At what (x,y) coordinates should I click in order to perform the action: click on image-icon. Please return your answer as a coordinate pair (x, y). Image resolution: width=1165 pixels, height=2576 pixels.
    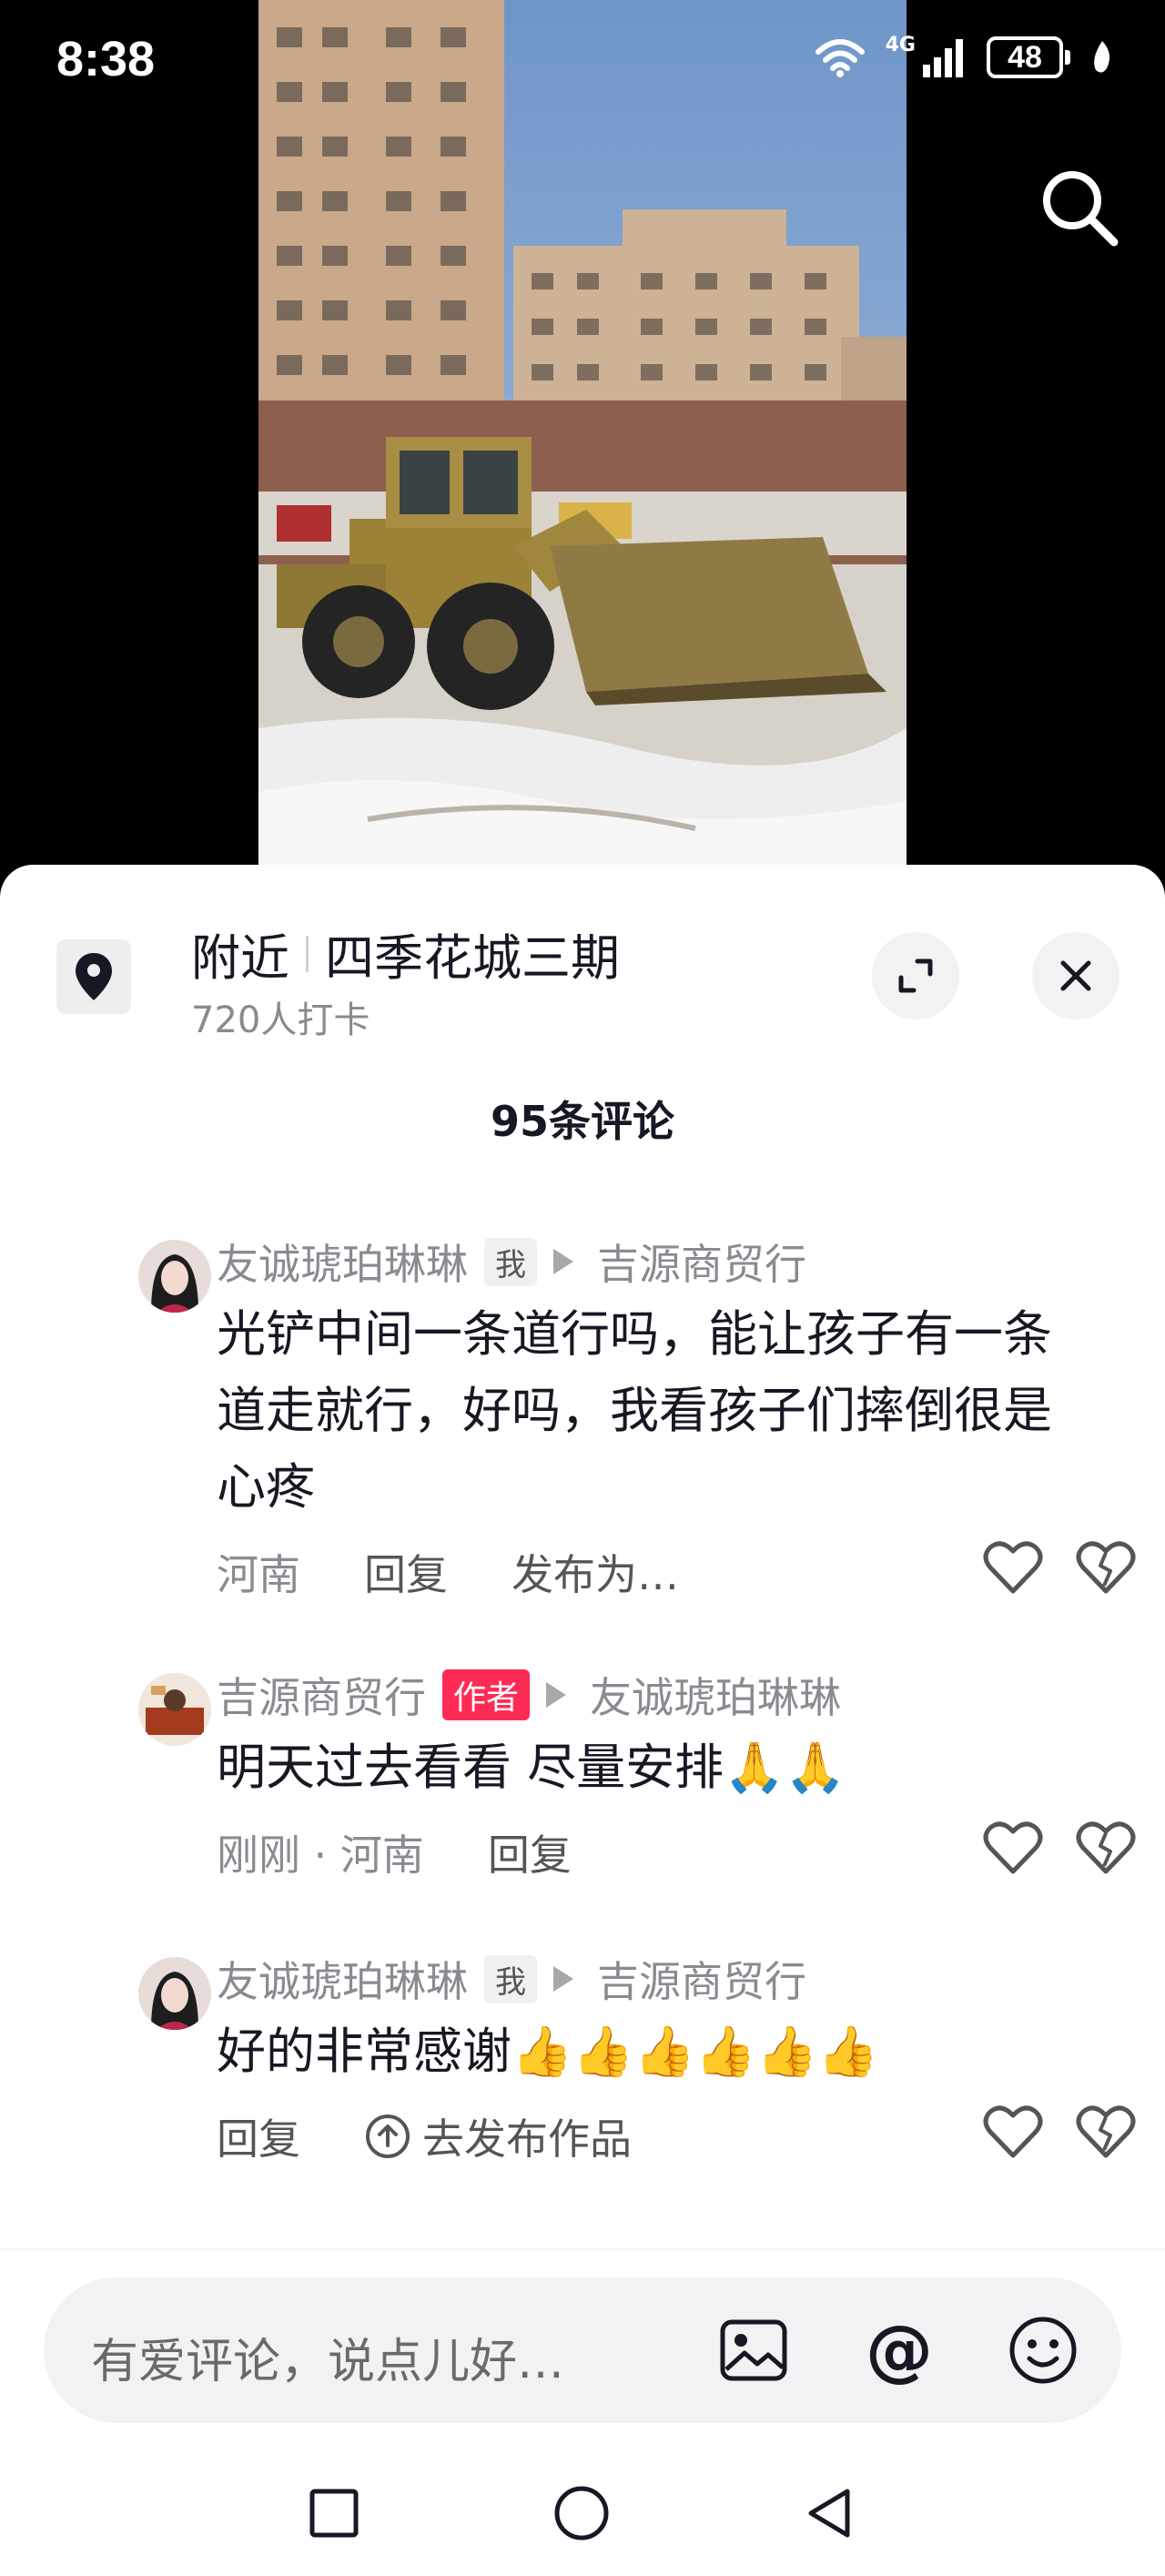
    Looking at the image, I should click on (753, 2350).